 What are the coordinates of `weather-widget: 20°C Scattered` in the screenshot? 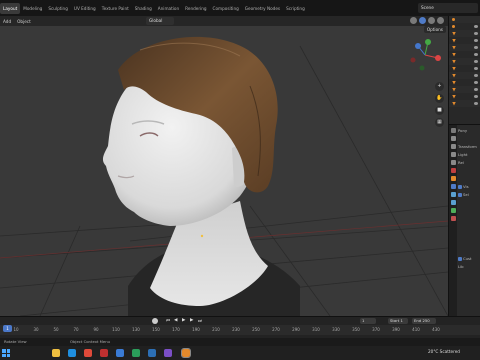 It's located at (444, 351).